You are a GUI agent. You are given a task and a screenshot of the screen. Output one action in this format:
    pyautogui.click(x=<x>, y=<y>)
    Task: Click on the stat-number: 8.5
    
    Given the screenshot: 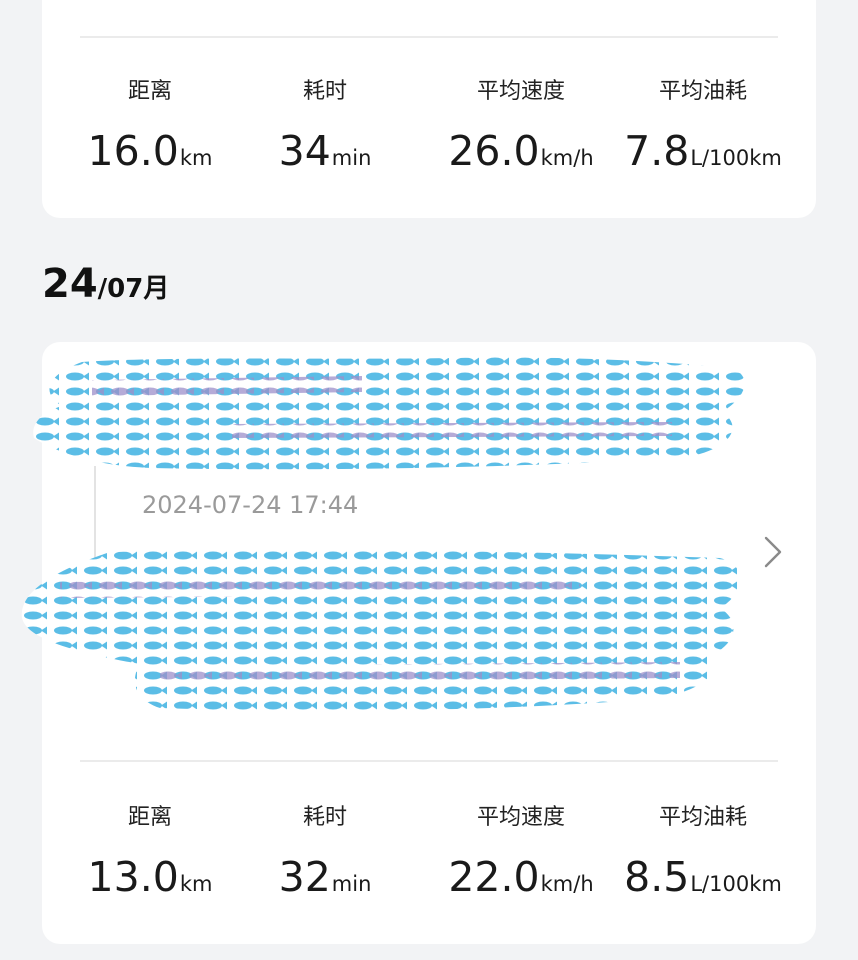 What is the action you would take?
    pyautogui.click(x=657, y=877)
    